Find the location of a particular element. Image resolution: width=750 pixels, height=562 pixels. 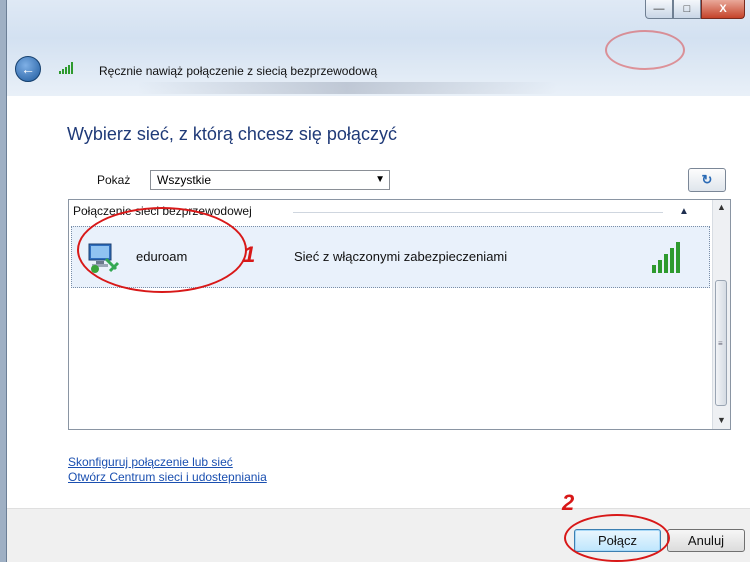

minimize-icon: — is located at coordinates (659, 9).